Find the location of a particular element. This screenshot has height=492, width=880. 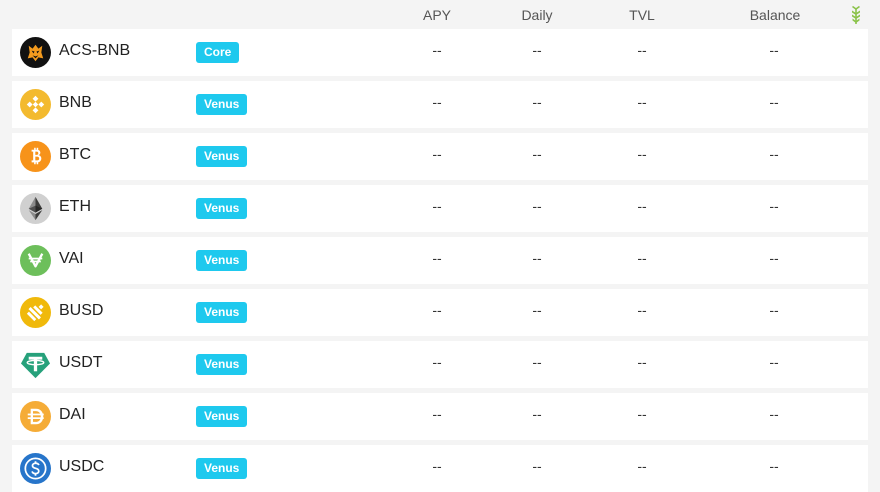

eth-icon is located at coordinates (35, 208).